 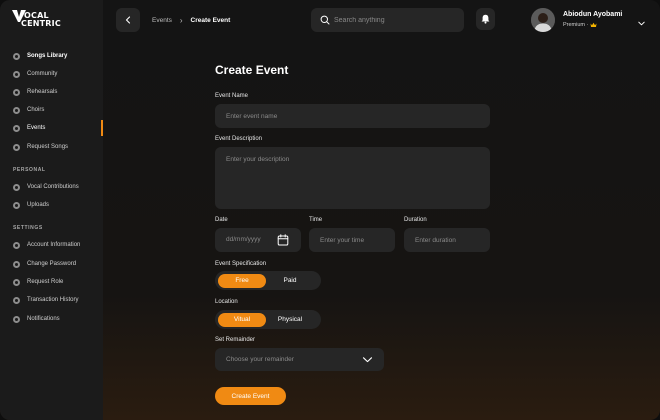 I want to click on sidebar-item-label: Request Role, so click(x=45, y=282).